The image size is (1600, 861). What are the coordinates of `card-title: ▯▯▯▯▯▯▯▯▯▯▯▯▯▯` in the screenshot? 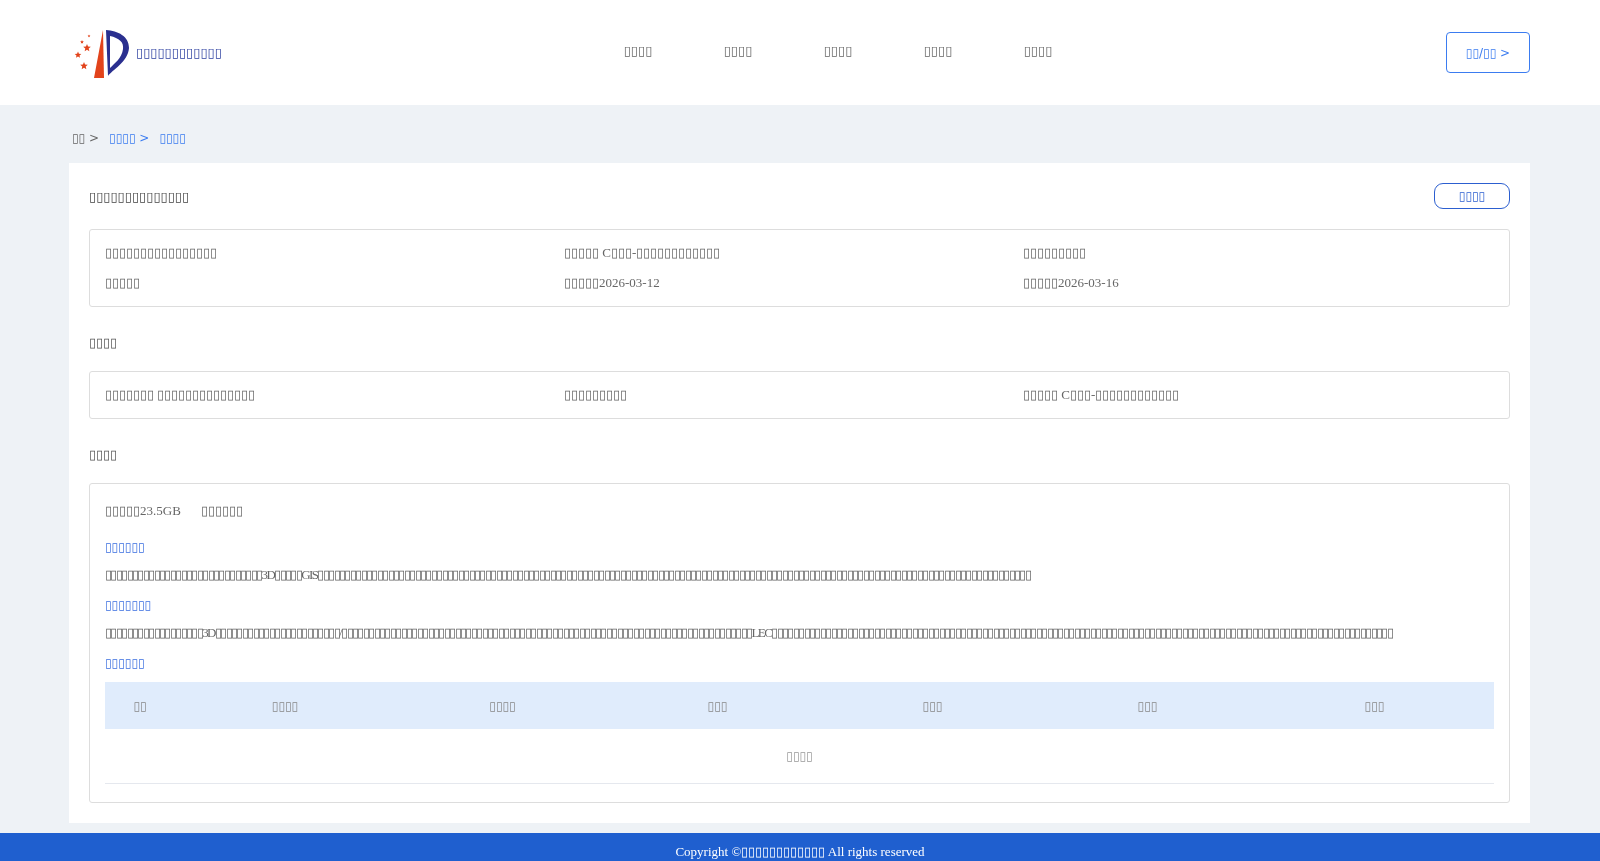 It's located at (139, 196).